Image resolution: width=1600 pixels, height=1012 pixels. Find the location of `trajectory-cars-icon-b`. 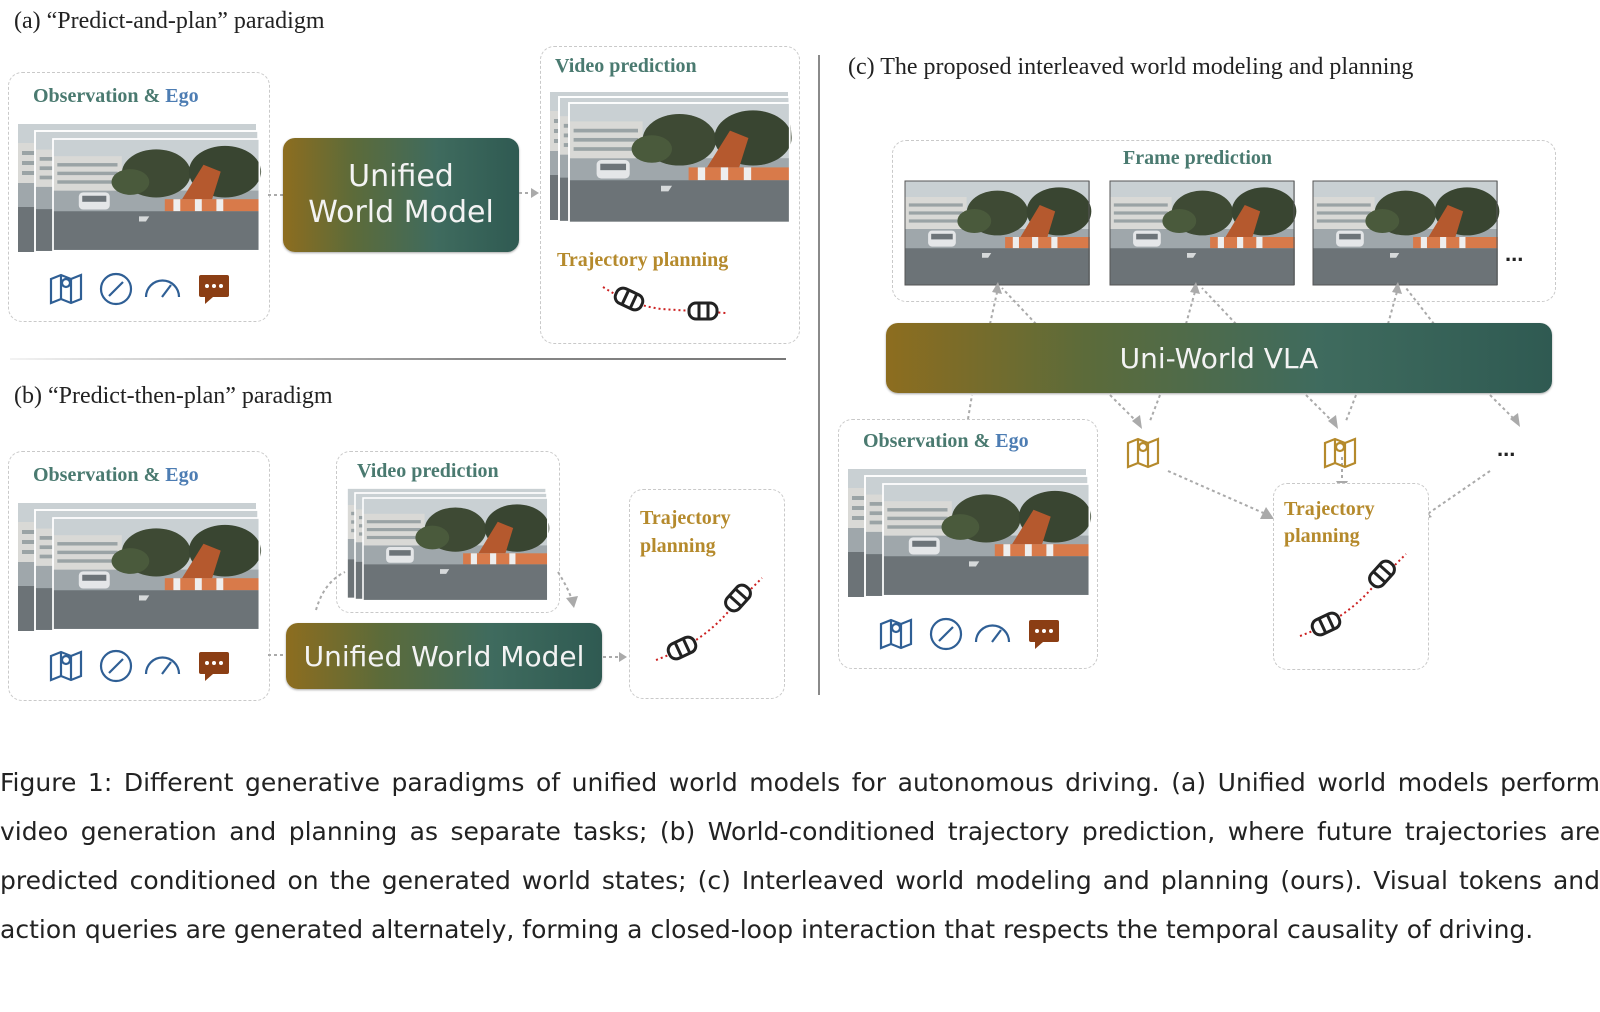

trajectory-cars-icon-b is located at coordinates (709, 619).